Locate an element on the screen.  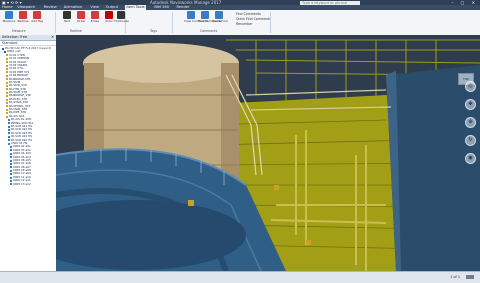
button-label: Thickness is located at coordinates (121, 21).